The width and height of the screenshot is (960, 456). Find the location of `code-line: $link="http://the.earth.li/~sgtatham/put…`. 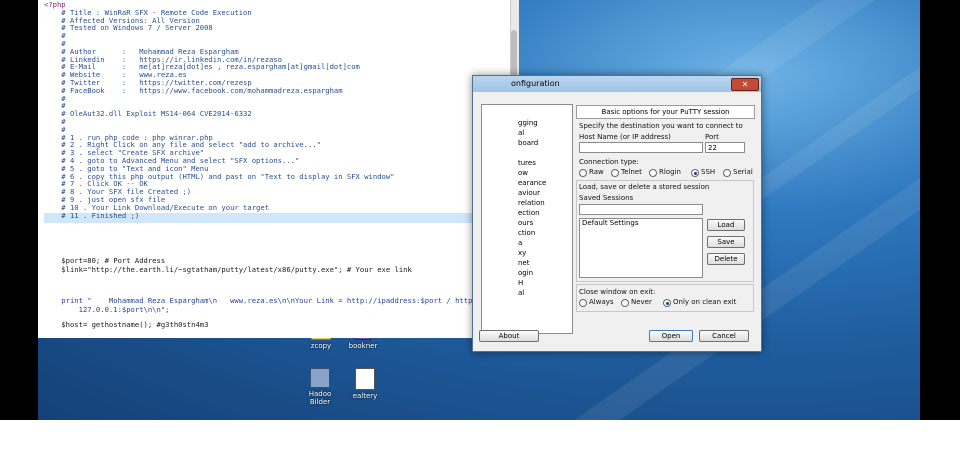

code-line: $link="http://the.earth.li/~sgtatham/put… is located at coordinates (228, 269).